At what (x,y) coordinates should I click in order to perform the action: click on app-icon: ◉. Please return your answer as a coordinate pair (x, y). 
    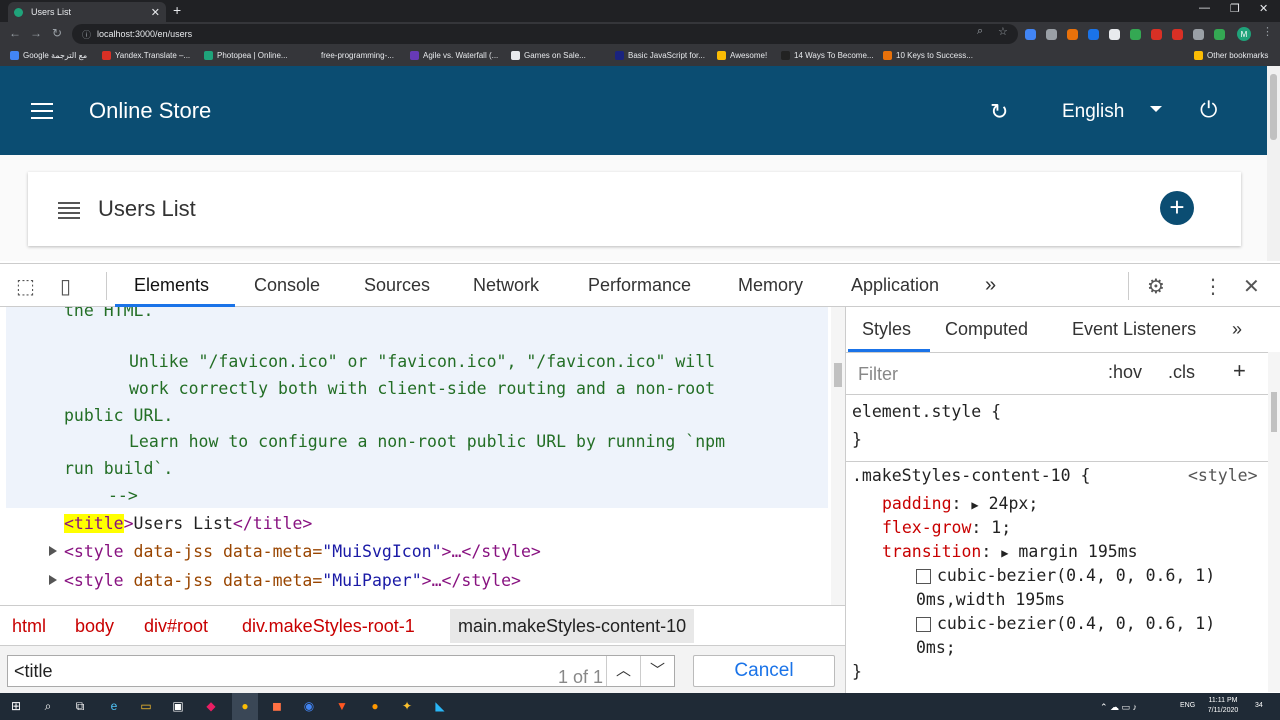
    Looking at the image, I should click on (309, 706).